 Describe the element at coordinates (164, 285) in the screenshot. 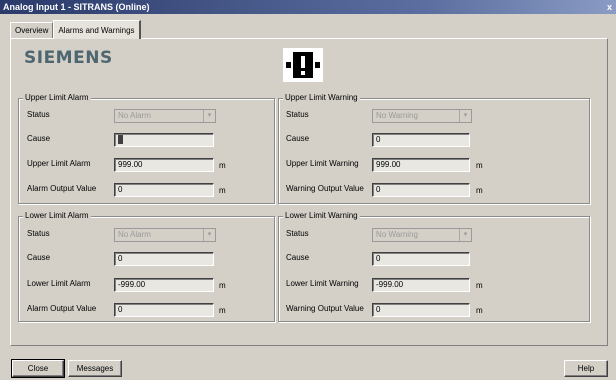

I see `lower-limit-alarm-input: -999.00` at that location.